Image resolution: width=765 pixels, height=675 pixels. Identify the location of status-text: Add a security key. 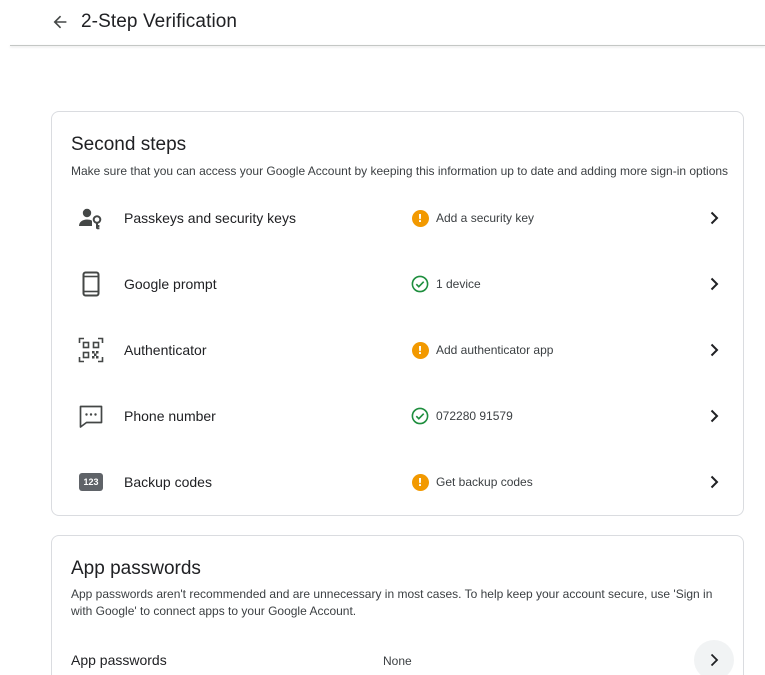
(485, 218).